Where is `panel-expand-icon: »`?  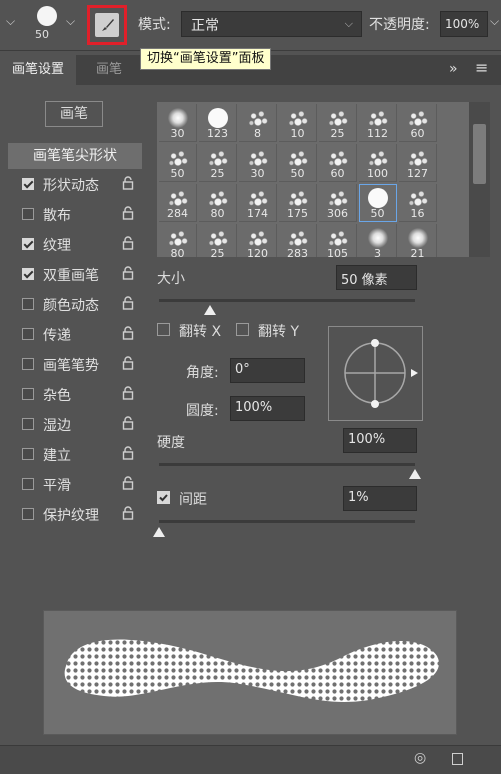
panel-expand-icon: » is located at coordinates (453, 69).